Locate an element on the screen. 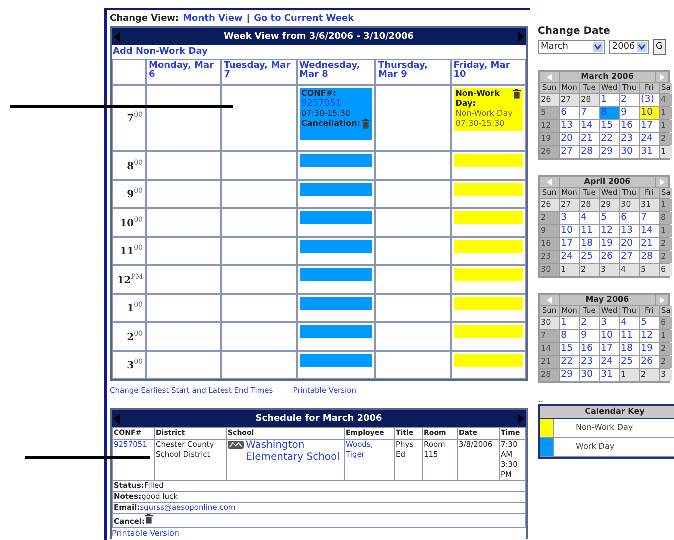 The height and width of the screenshot is (540, 674). month-select: March is located at coordinates (572, 47).